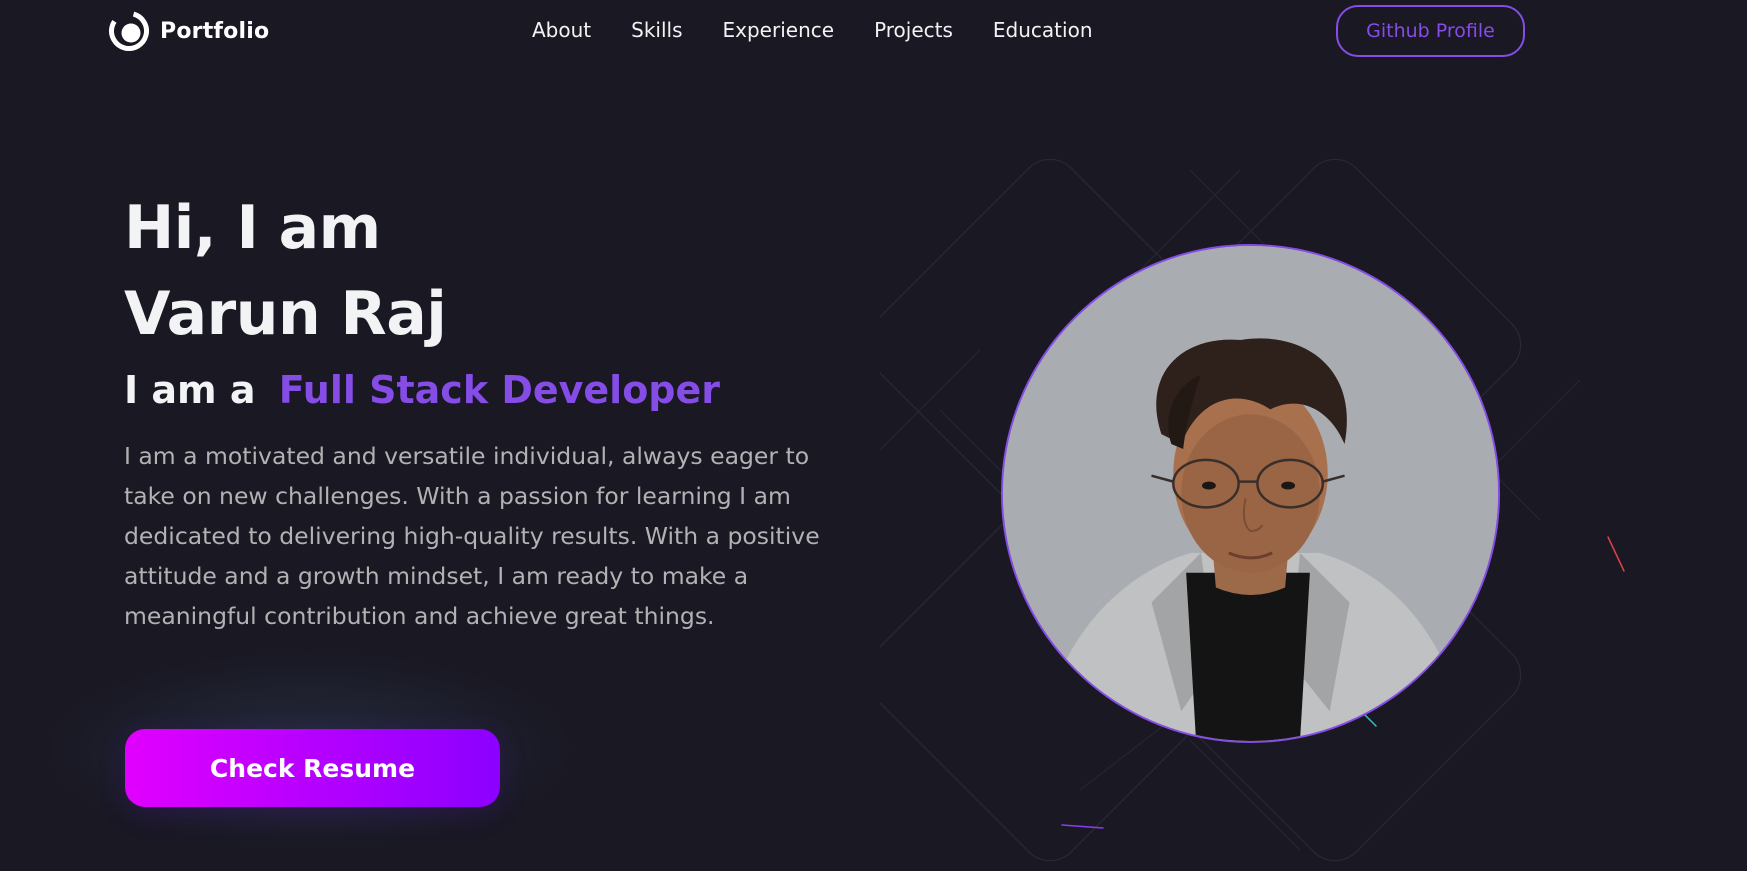  I want to click on hero-role: I am a Full Stack Developer, so click(422, 390).